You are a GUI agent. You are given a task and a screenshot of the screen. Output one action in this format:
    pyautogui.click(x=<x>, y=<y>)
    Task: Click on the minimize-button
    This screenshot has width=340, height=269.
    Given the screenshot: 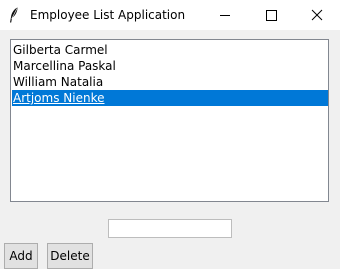 What is the action you would take?
    pyautogui.click(x=225, y=15)
    